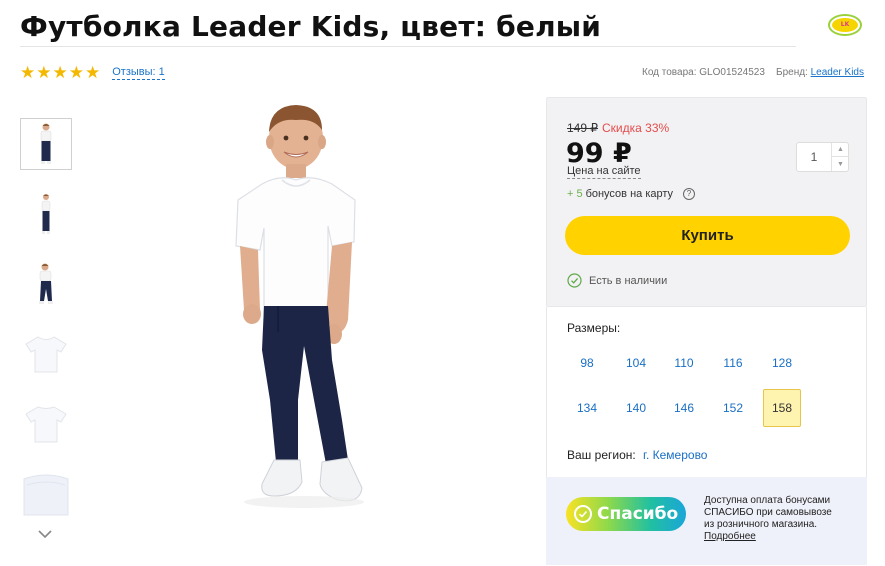 Image resolution: width=885 pixels, height=566 pixels. I want to click on product-code-label: Код товара:, so click(669, 72).